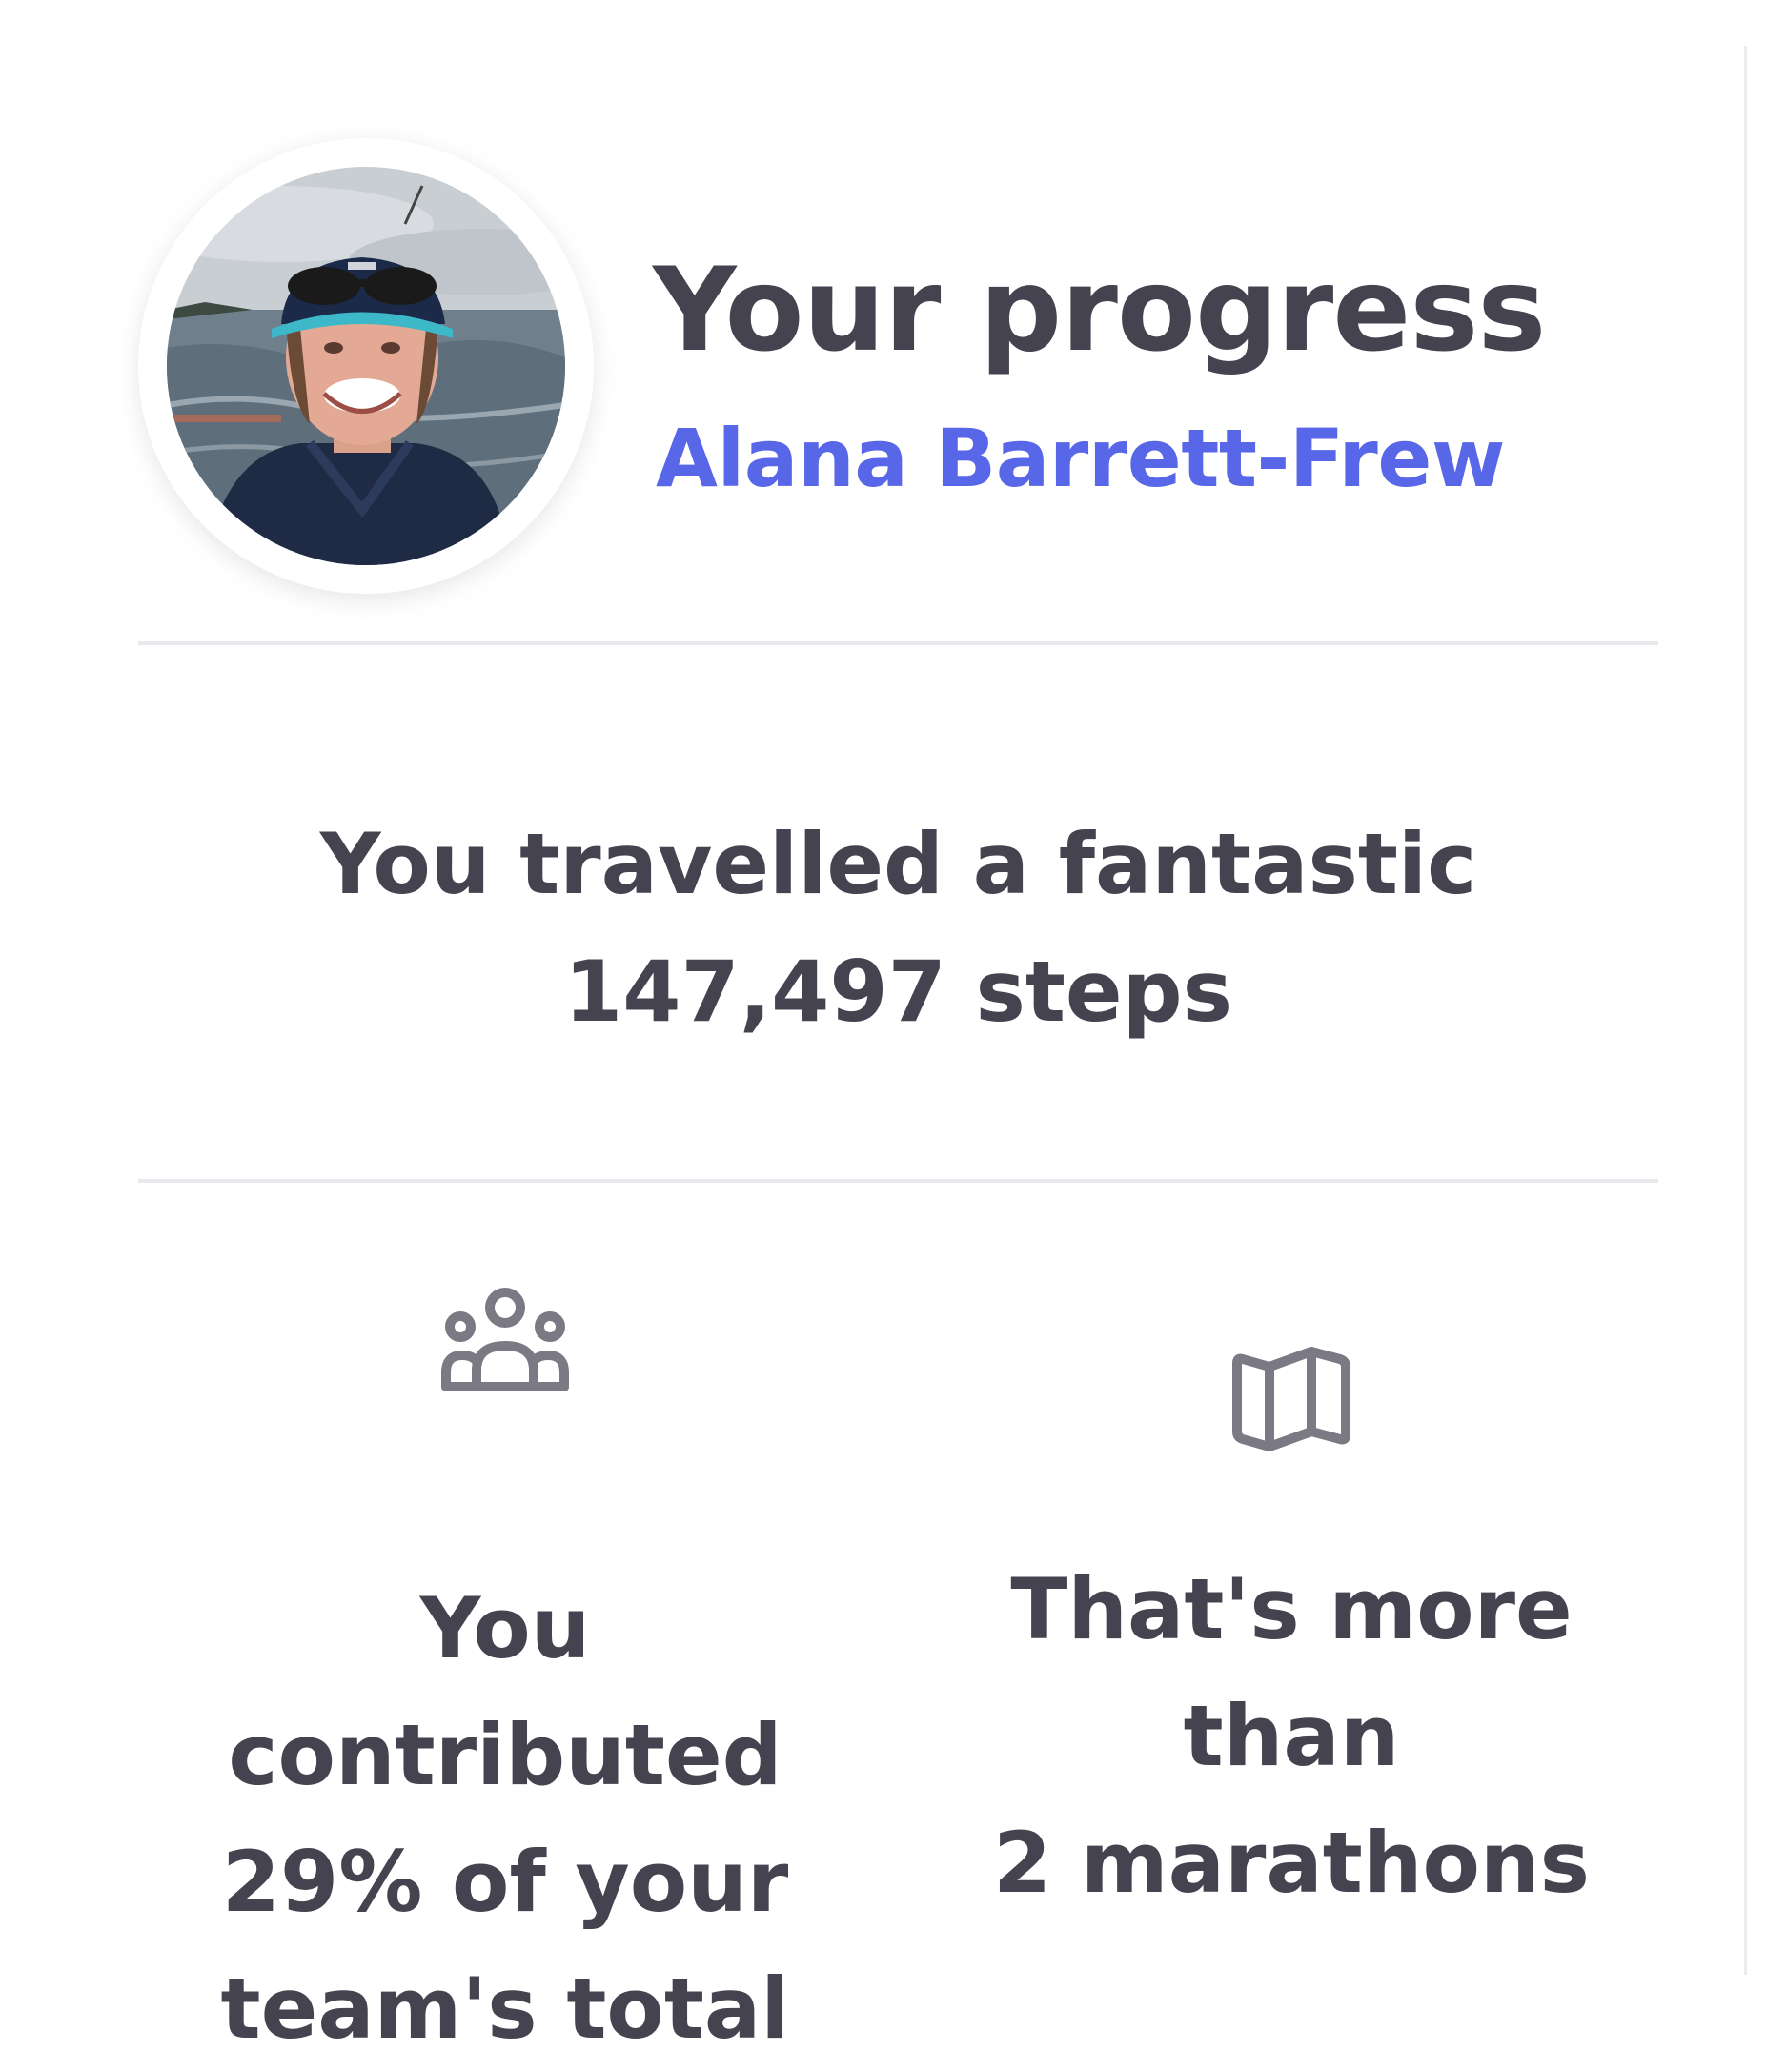 This screenshot has width=1787, height=2072. What do you see at coordinates (1291, 1863) in the screenshot?
I see `stat-line: 2 marathons` at bounding box center [1291, 1863].